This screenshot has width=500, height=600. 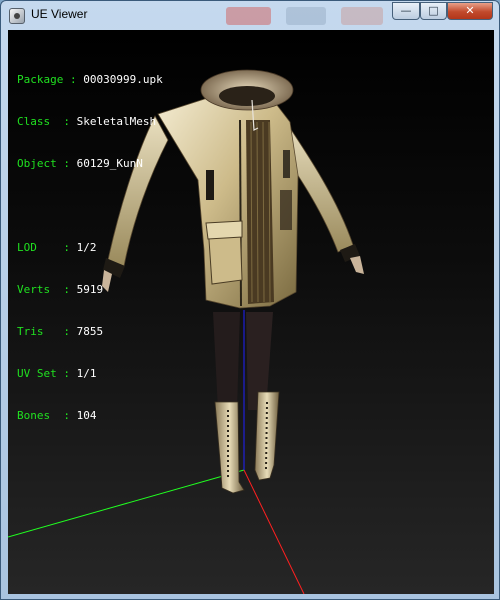 I want to click on title-bar: UE Viewer — □ ✕, so click(x=250, y=15).